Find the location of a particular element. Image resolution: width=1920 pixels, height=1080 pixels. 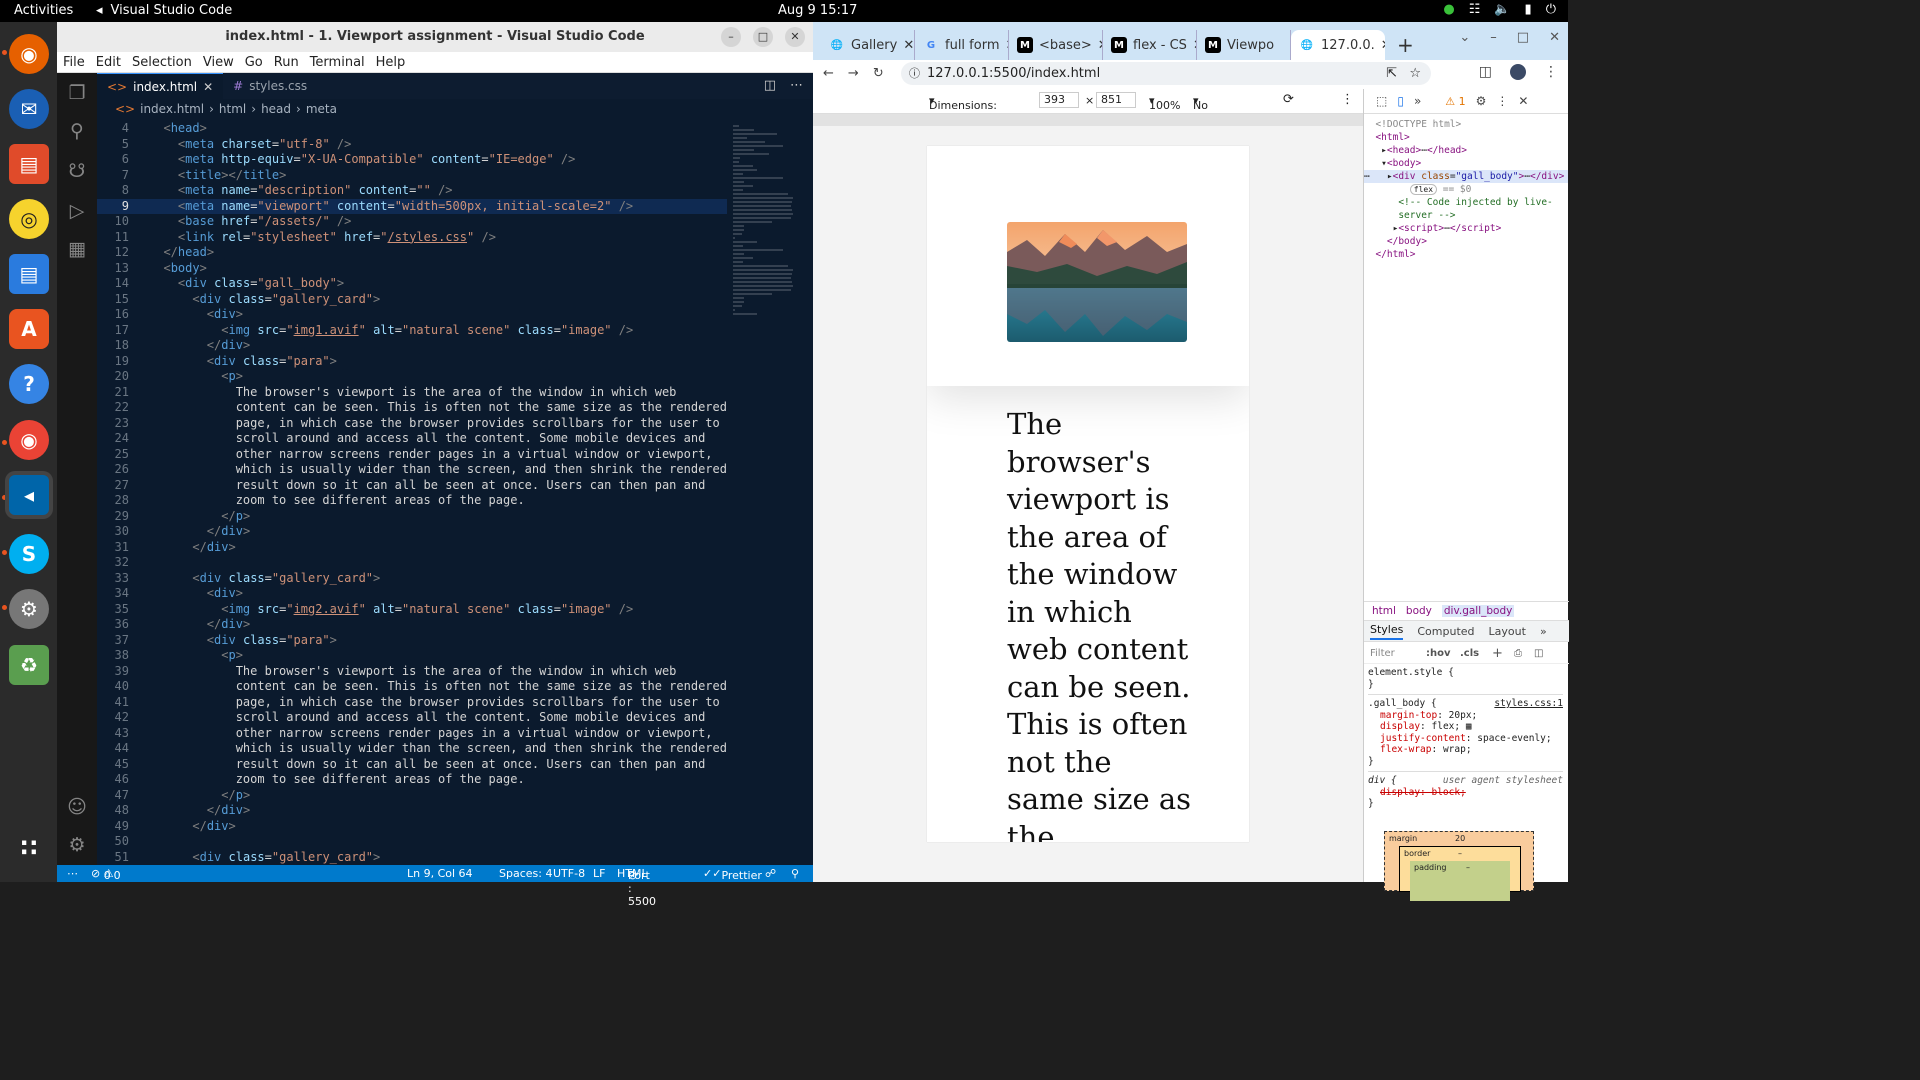

tab-styles-css: # styles.css is located at coordinates (270, 86).